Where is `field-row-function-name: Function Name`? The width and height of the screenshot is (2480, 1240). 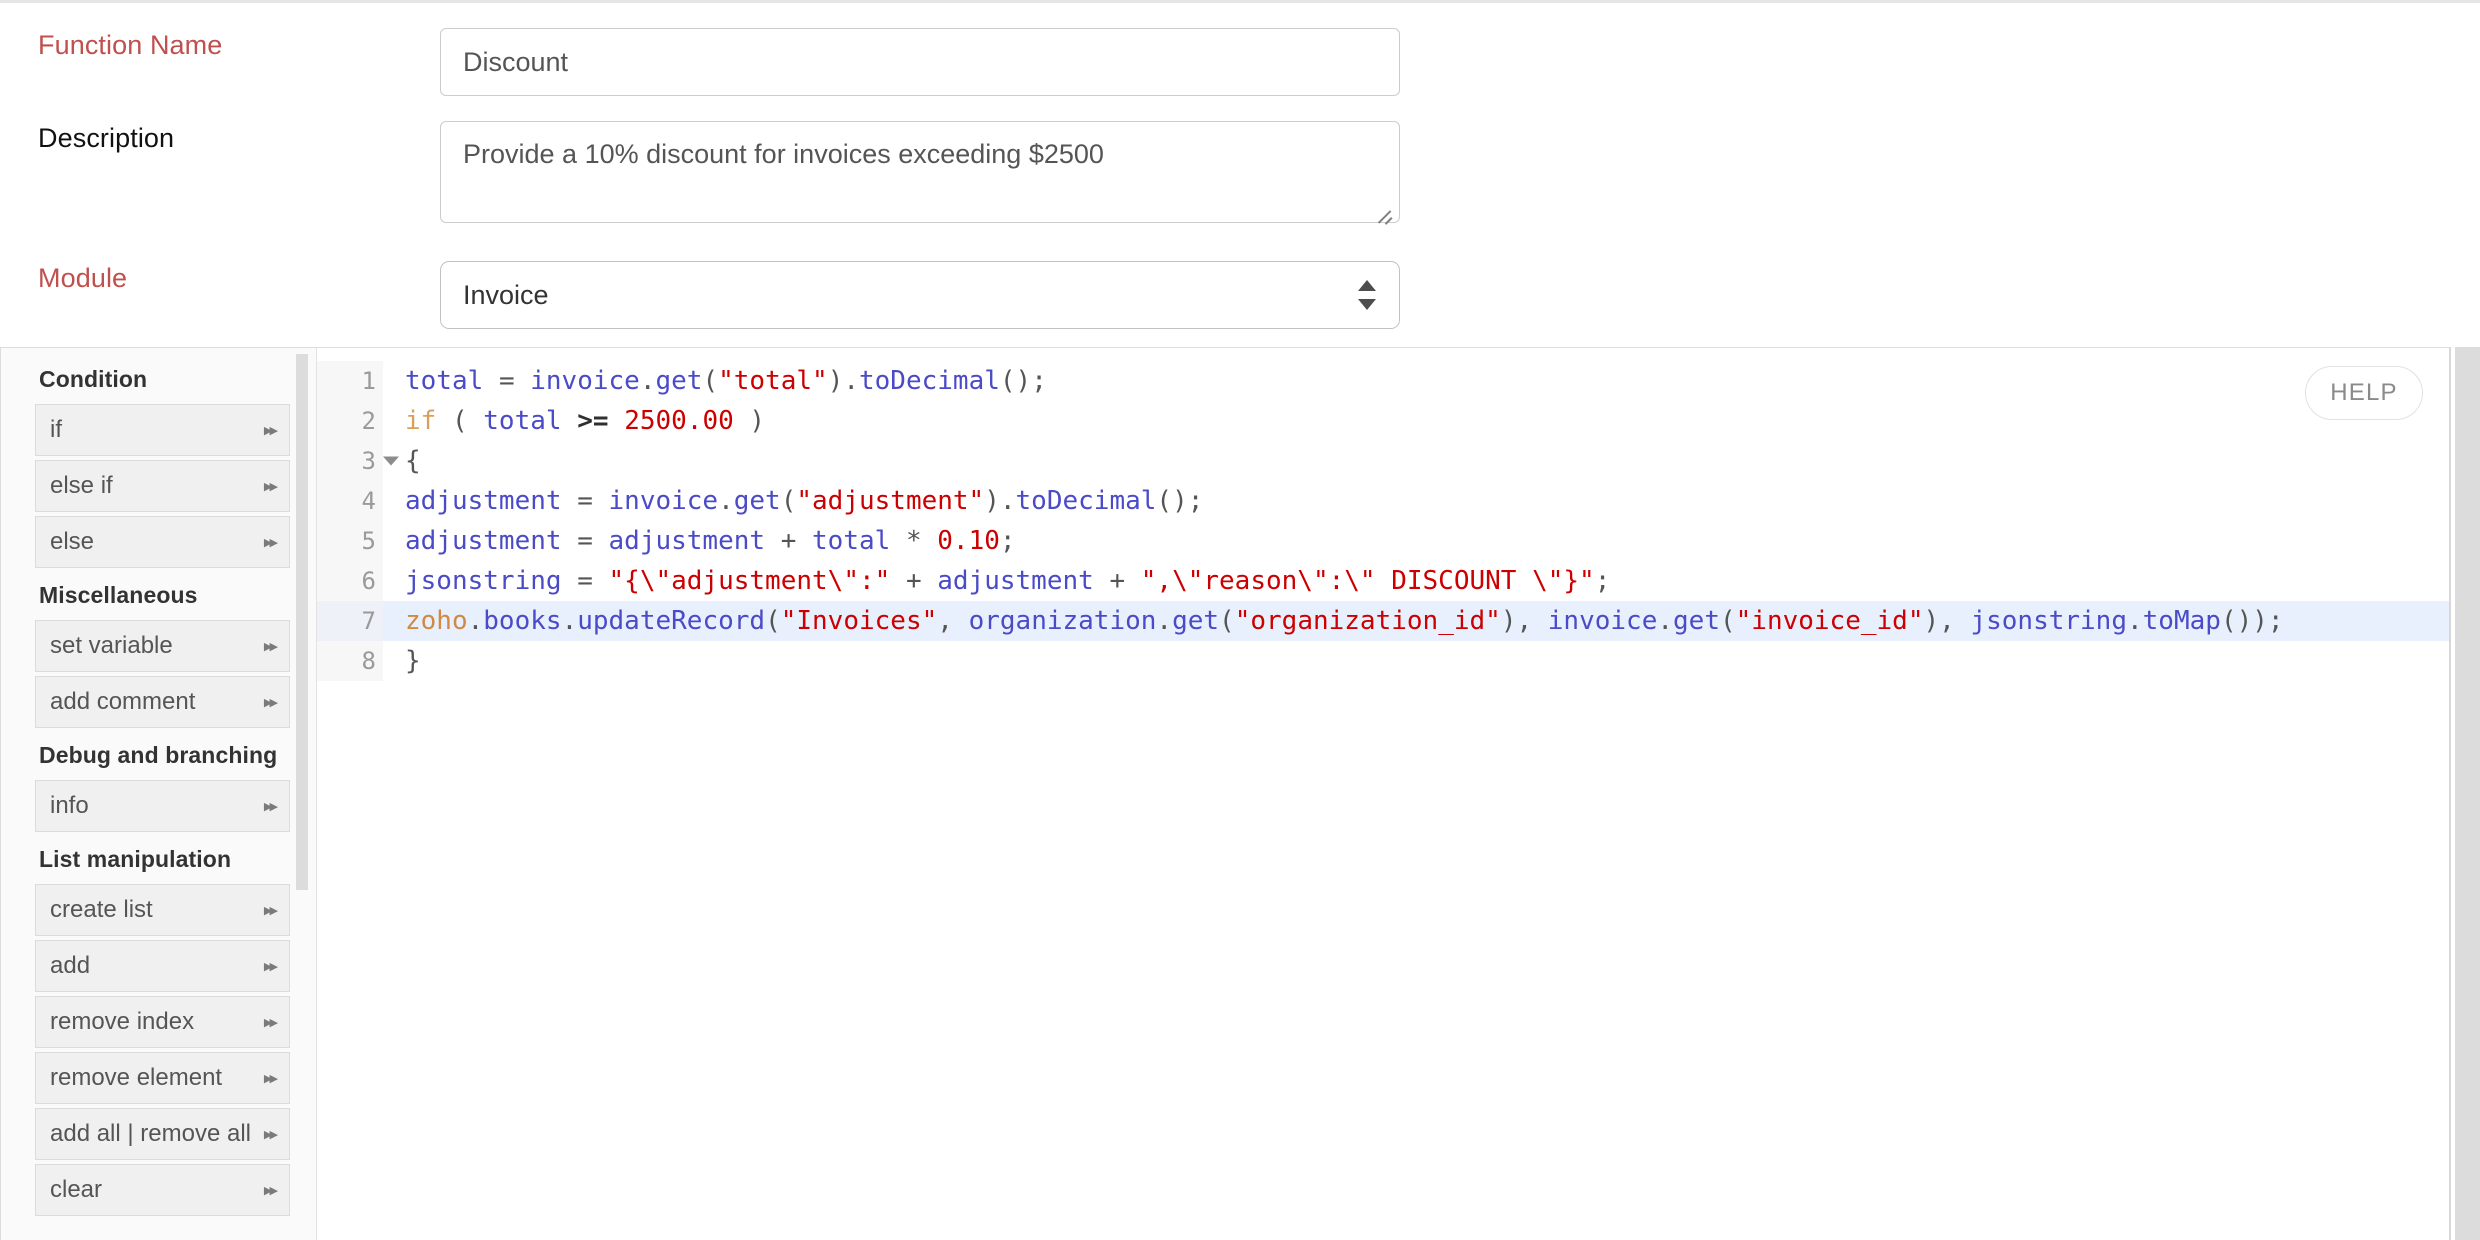 field-row-function-name: Function Name is located at coordinates (1240, 62).